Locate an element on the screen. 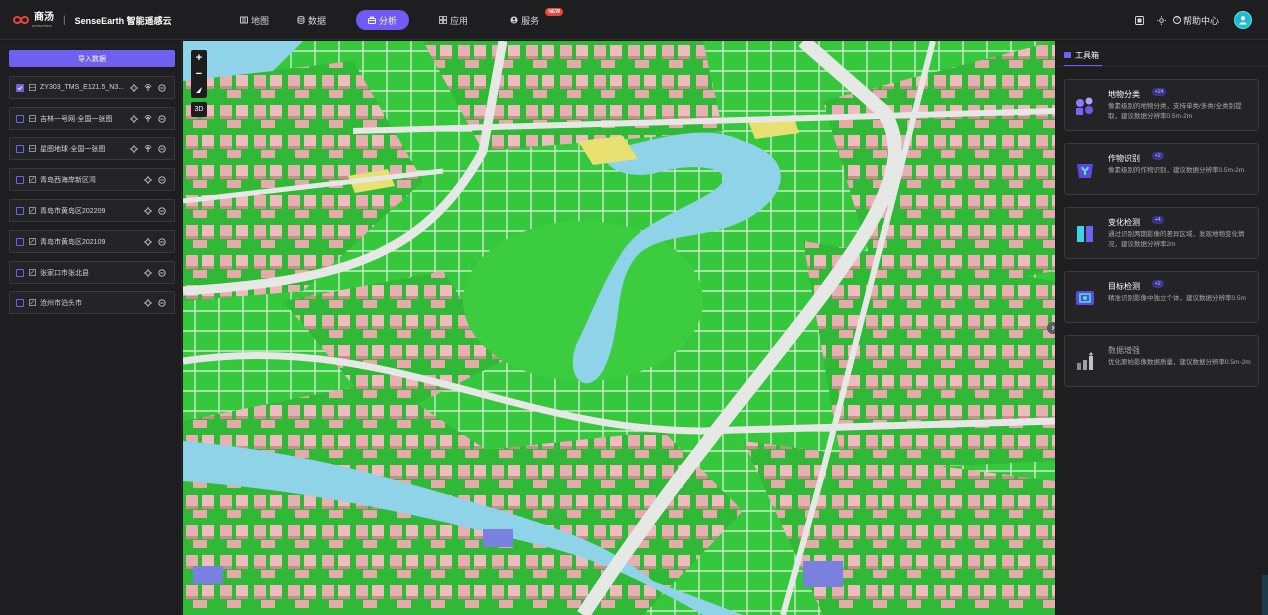 The height and width of the screenshot is (615, 1268). check-icon is located at coordinates (20, 87).